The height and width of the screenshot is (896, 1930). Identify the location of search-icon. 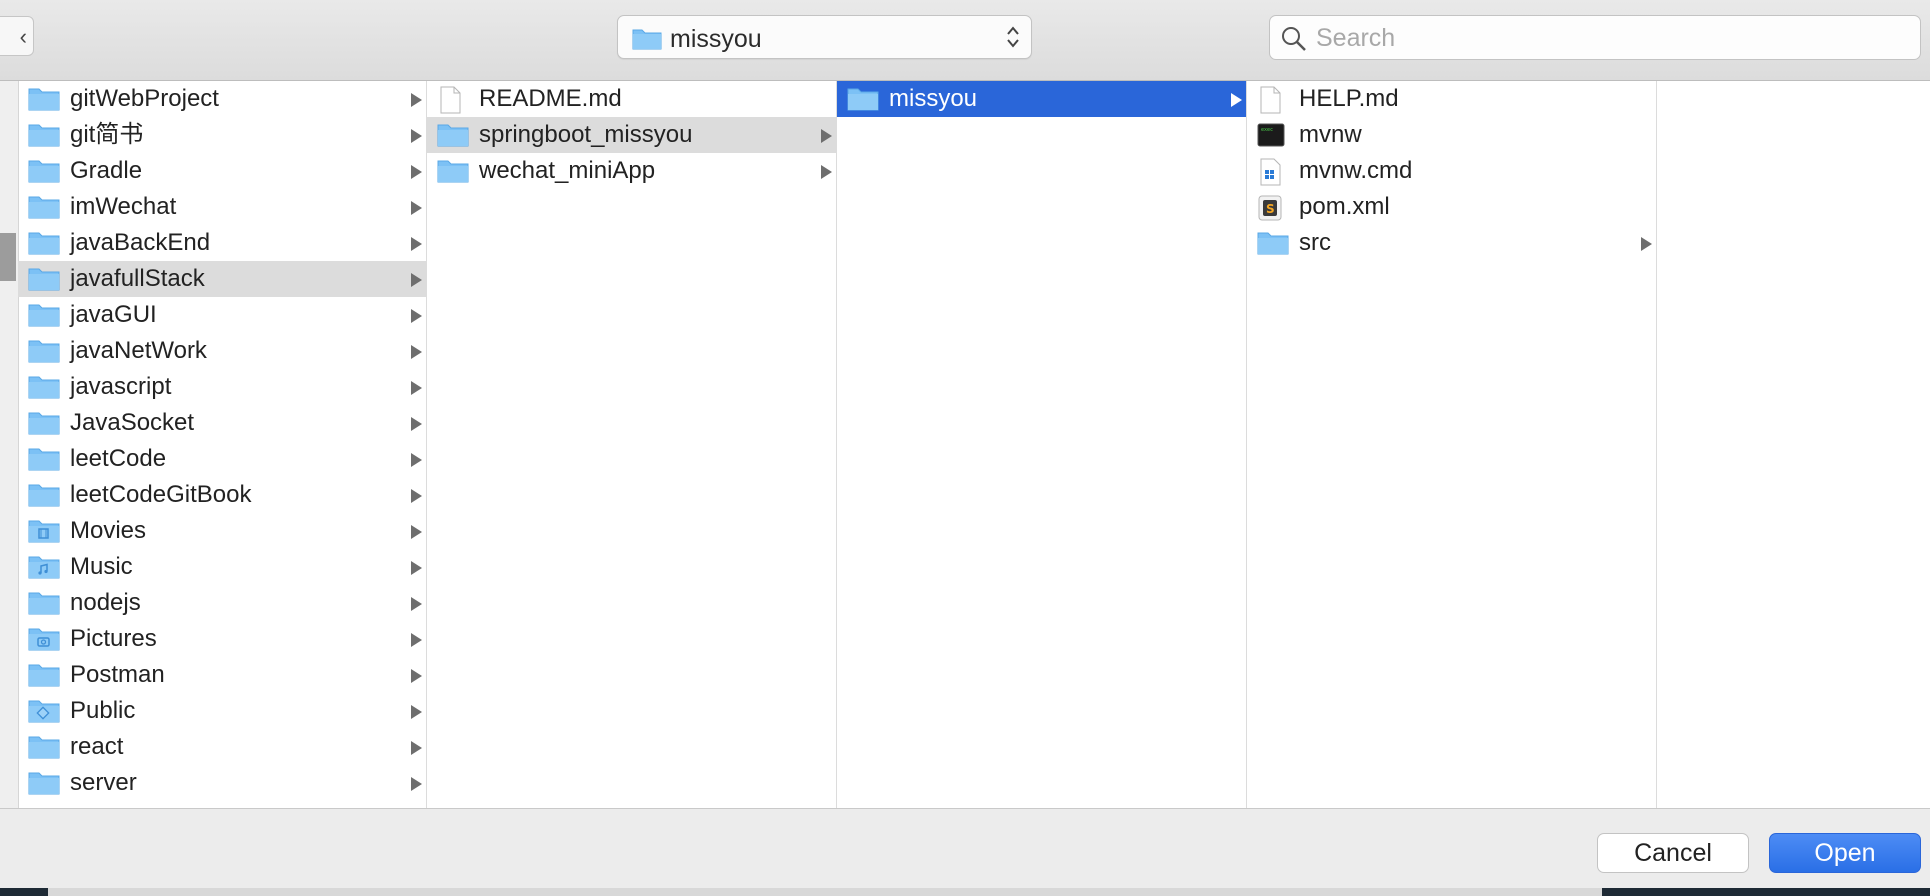
(1294, 41).